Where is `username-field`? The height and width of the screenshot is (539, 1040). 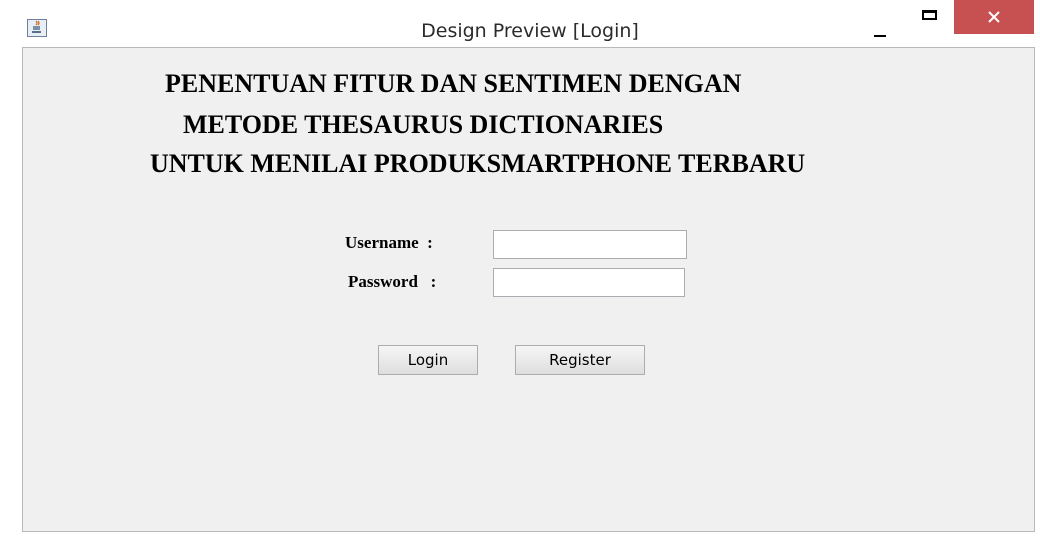 username-field is located at coordinates (590, 244).